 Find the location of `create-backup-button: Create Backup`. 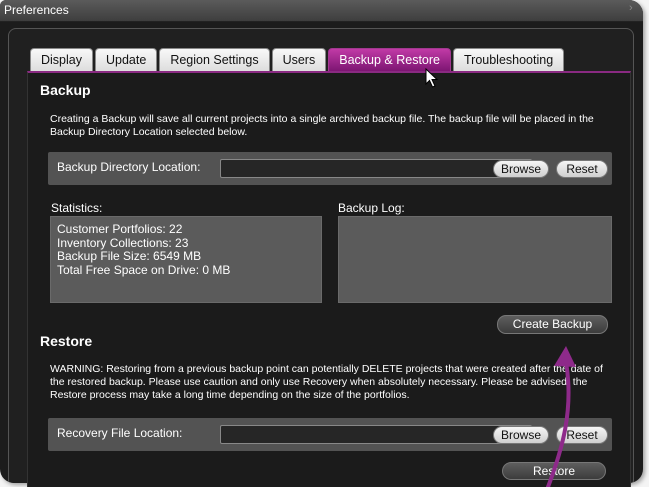

create-backup-button: Create Backup is located at coordinates (552, 324).